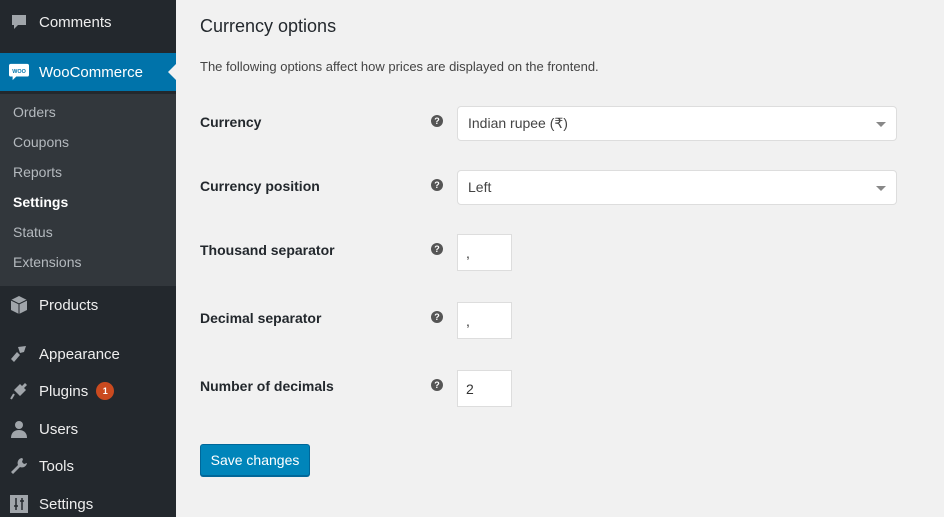  I want to click on comment-icon, so click(19, 22).